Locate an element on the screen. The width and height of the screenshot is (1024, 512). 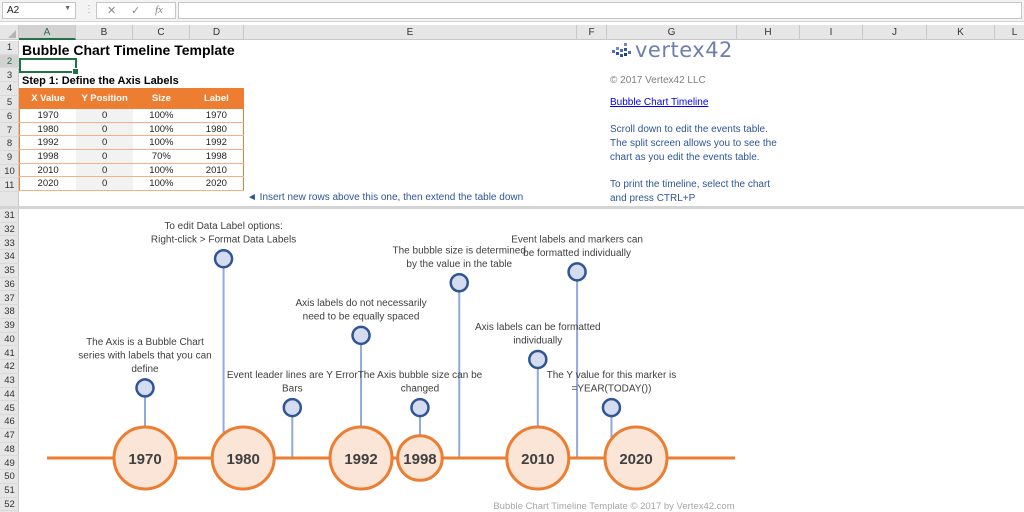
cell-x-value: 2010 is located at coordinates (48, 170).